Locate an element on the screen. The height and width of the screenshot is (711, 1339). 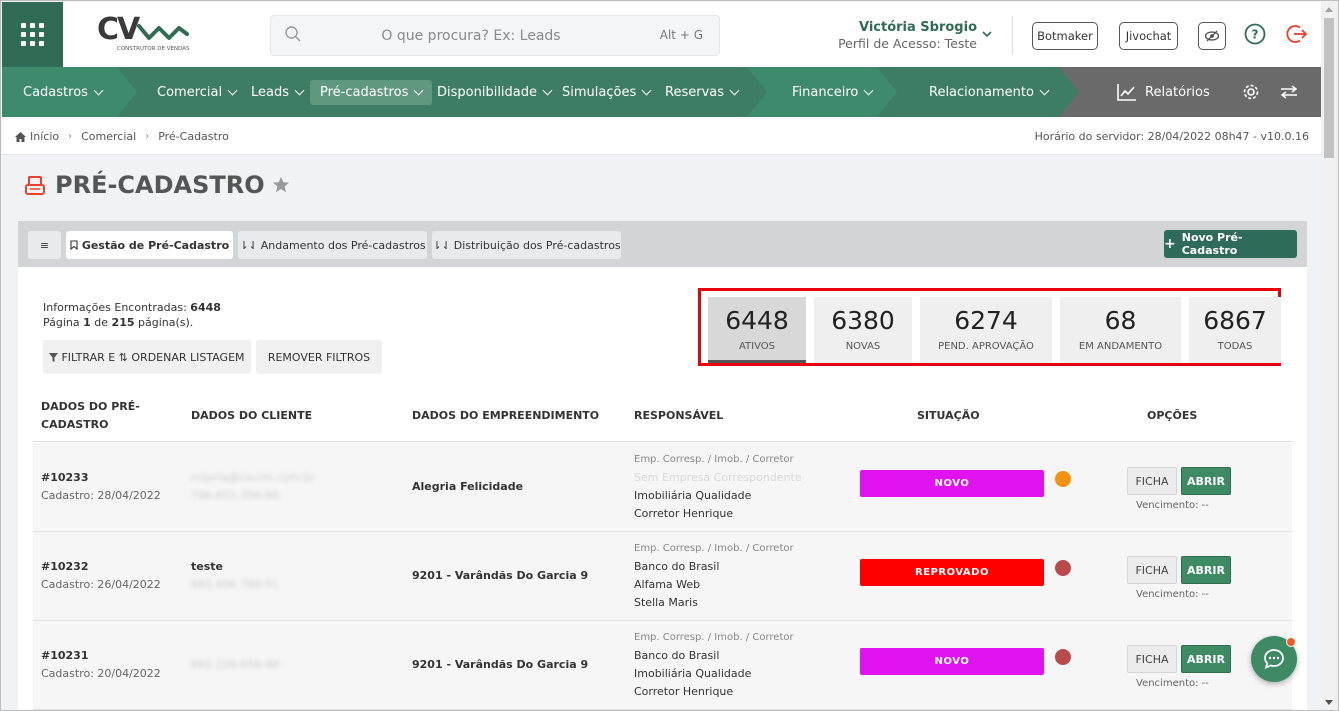
swap-icon is located at coordinates (1289, 92).